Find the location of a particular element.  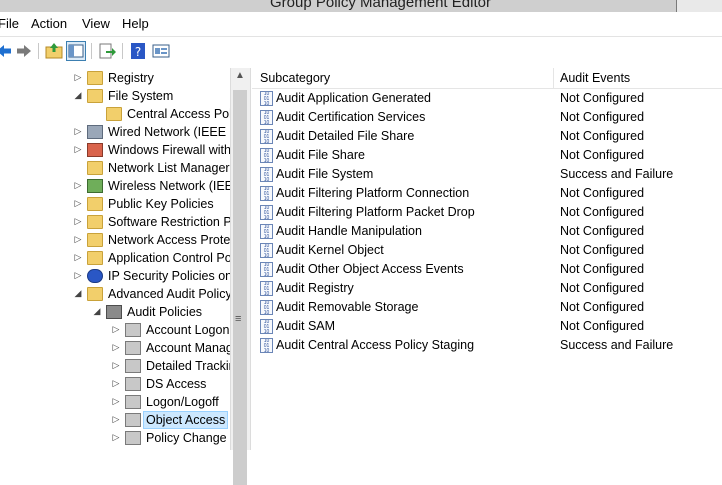

subcategory-cell: Audit Handle Manipulation is located at coordinates (349, 231).